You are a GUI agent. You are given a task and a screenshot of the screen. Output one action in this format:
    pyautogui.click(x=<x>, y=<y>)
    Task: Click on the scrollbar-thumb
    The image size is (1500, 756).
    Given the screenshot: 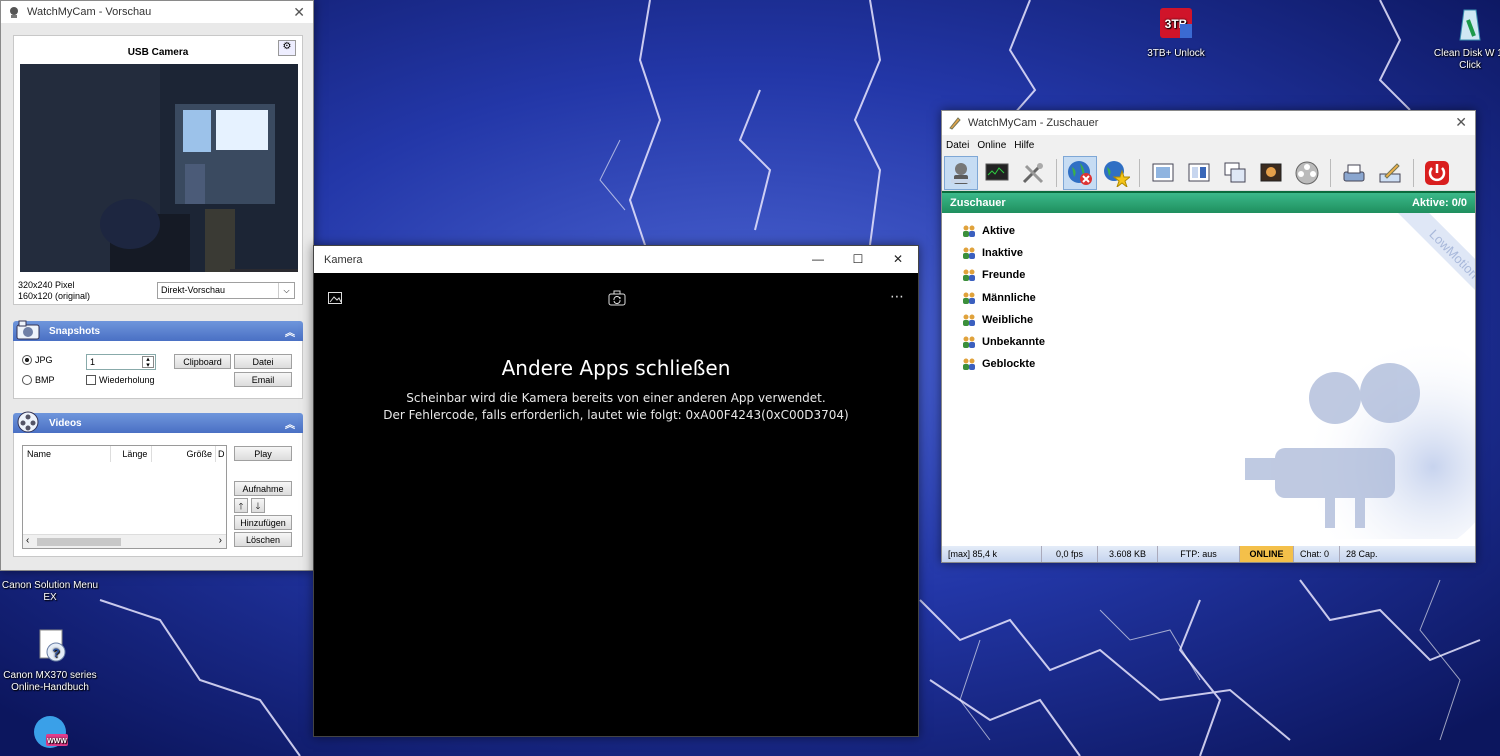 What is the action you would take?
    pyautogui.click(x=79, y=542)
    